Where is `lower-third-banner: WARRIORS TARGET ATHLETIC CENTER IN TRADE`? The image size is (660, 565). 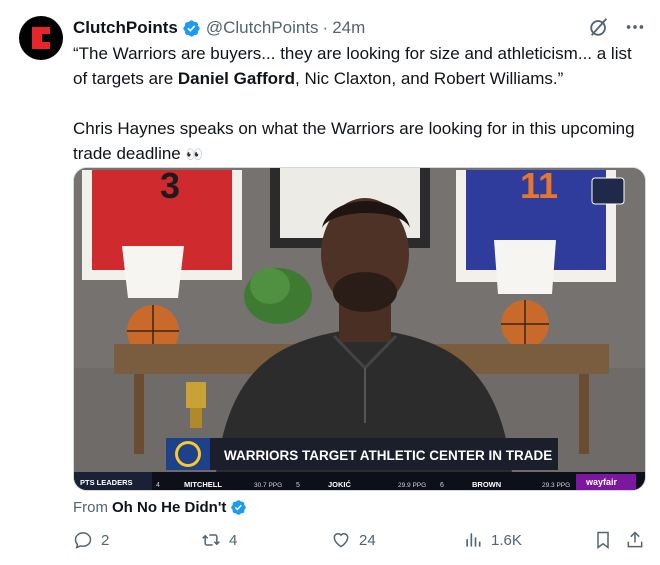 lower-third-banner: WARRIORS TARGET ATHLETIC CENTER IN TRADE is located at coordinates (362, 454).